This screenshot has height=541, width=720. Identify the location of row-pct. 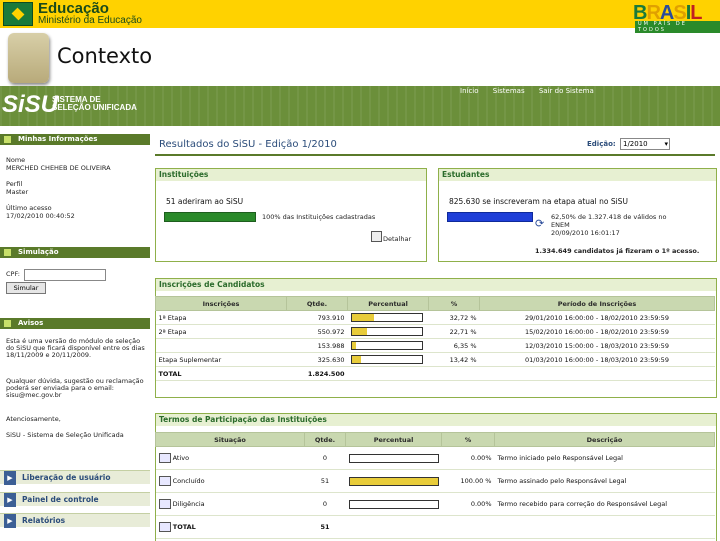
(454, 373).